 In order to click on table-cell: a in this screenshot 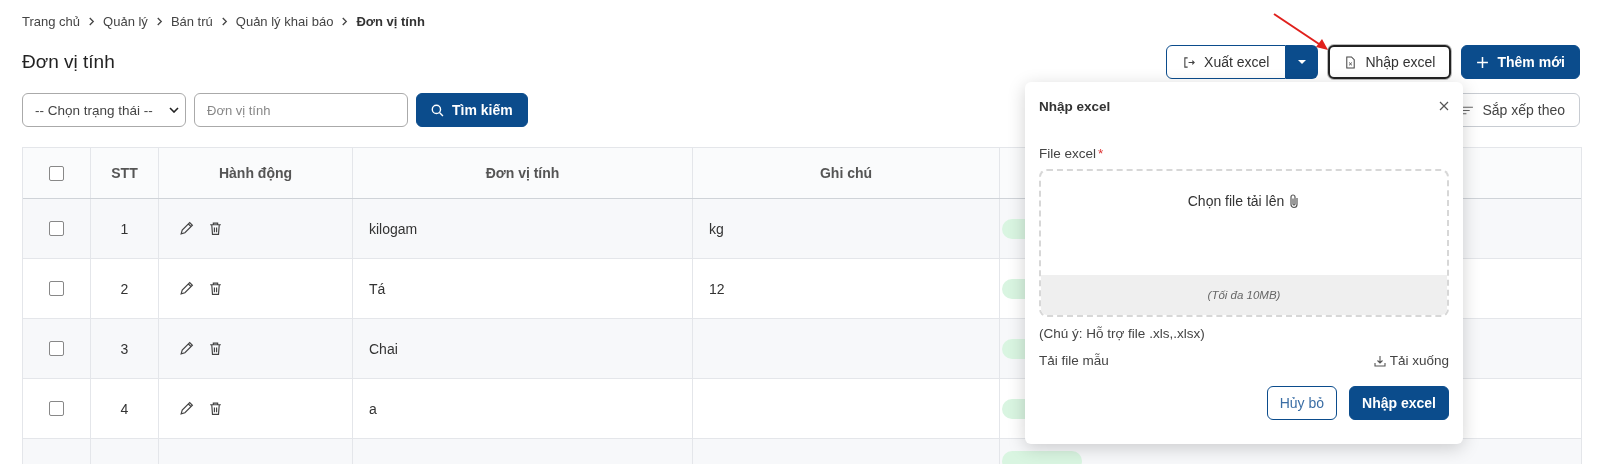, I will do `click(523, 408)`.